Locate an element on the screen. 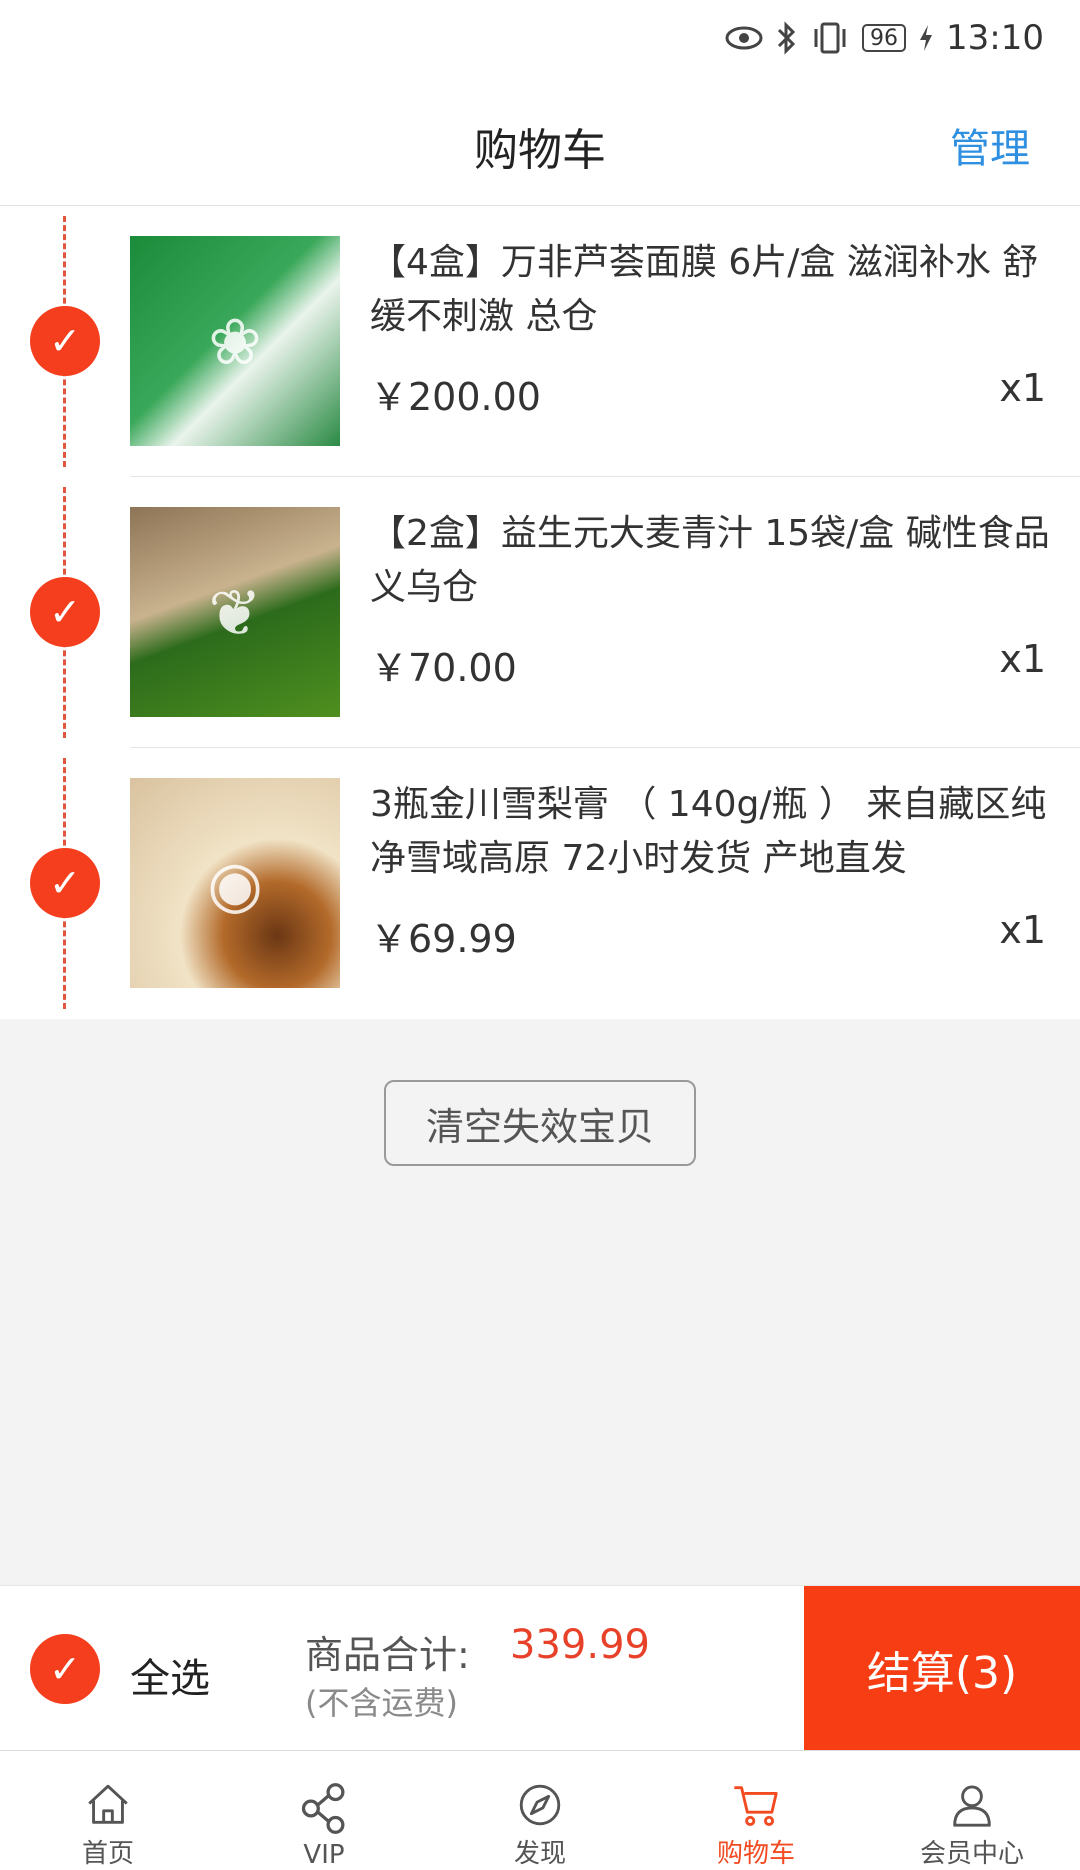  cart-icon is located at coordinates (756, 1806).